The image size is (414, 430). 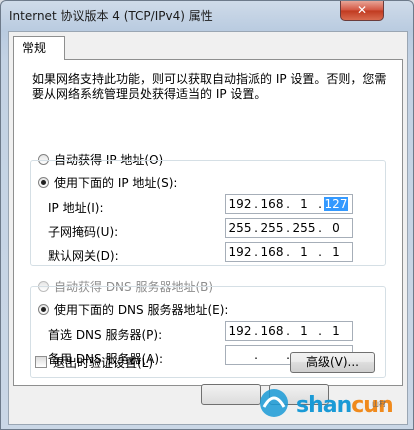 What do you see at coordinates (304, 228) in the screenshot?
I see `mask-octet-3: 255` at bounding box center [304, 228].